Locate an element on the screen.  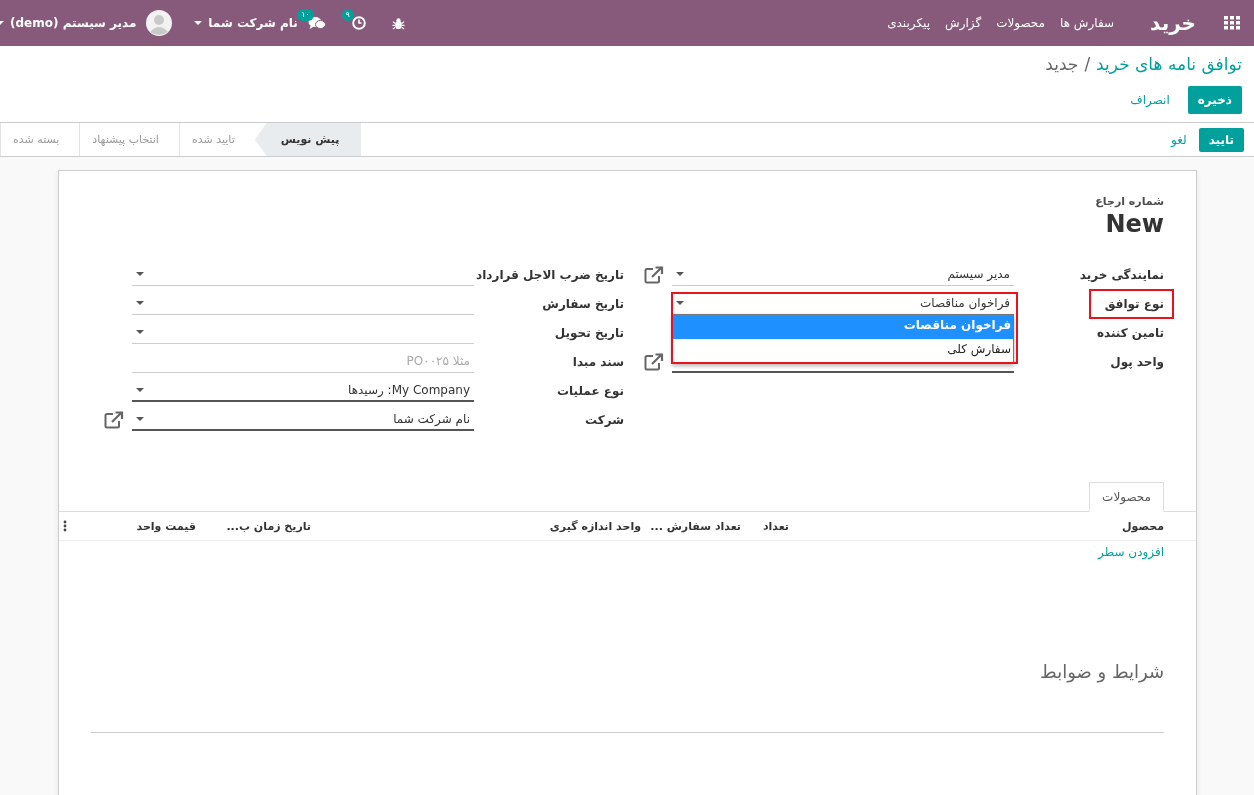
field-label: شرکت is located at coordinates (604, 420).